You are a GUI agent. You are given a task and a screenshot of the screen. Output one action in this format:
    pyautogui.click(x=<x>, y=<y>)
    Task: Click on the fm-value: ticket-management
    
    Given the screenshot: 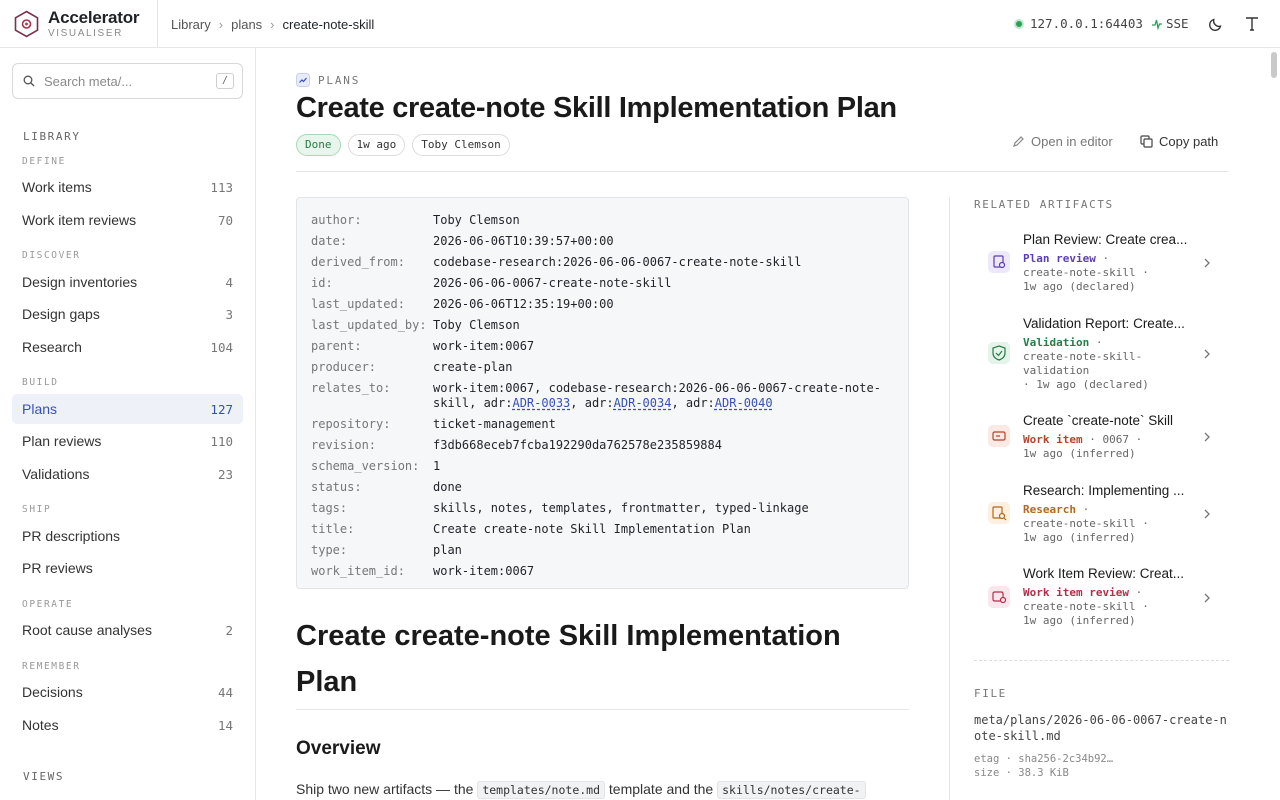 What is the action you would take?
    pyautogui.click(x=494, y=424)
    